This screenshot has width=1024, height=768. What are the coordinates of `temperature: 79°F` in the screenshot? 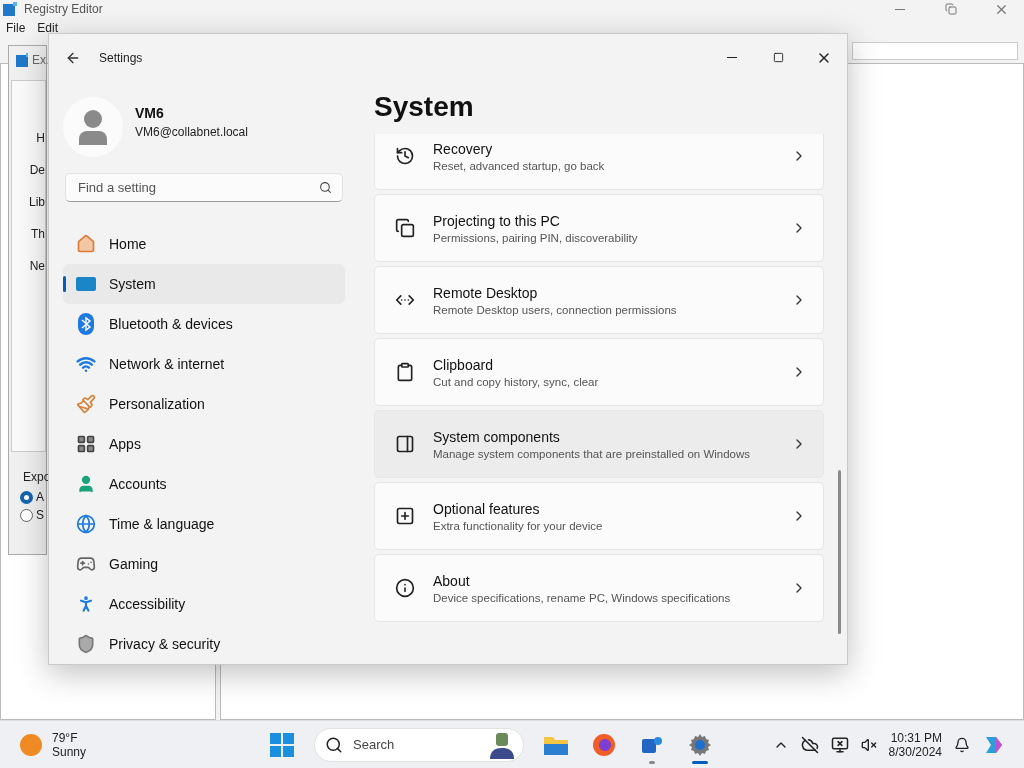 It's located at (65, 737).